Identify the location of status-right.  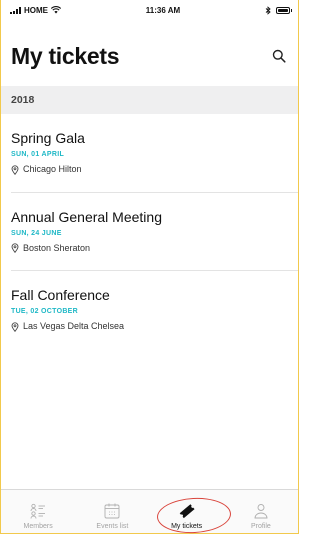
(278, 10).